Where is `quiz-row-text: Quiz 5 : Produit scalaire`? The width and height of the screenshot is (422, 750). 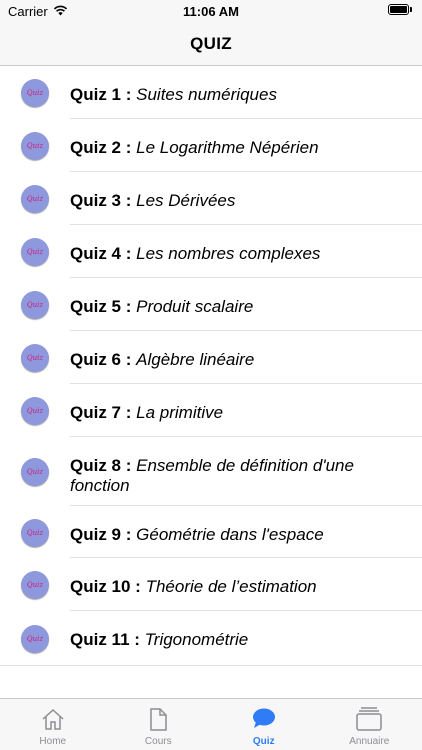 quiz-row-text: Quiz 5 : Produit scalaire is located at coordinates (230, 307).